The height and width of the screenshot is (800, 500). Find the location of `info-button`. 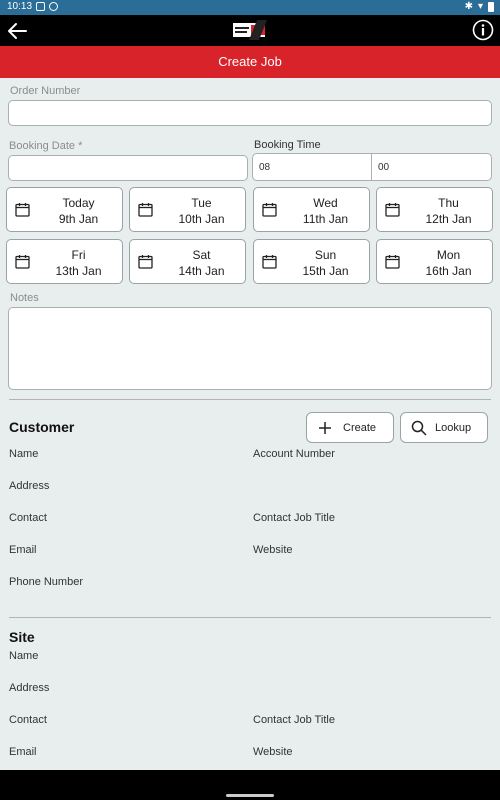

info-button is located at coordinates (483, 30).